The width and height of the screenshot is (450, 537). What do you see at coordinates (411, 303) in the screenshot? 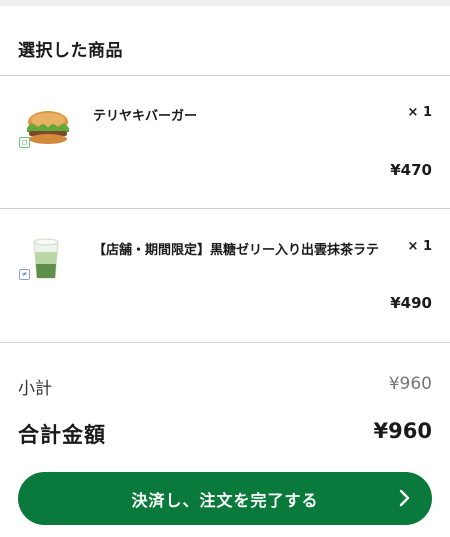
I see `item-price: ¥490` at bounding box center [411, 303].